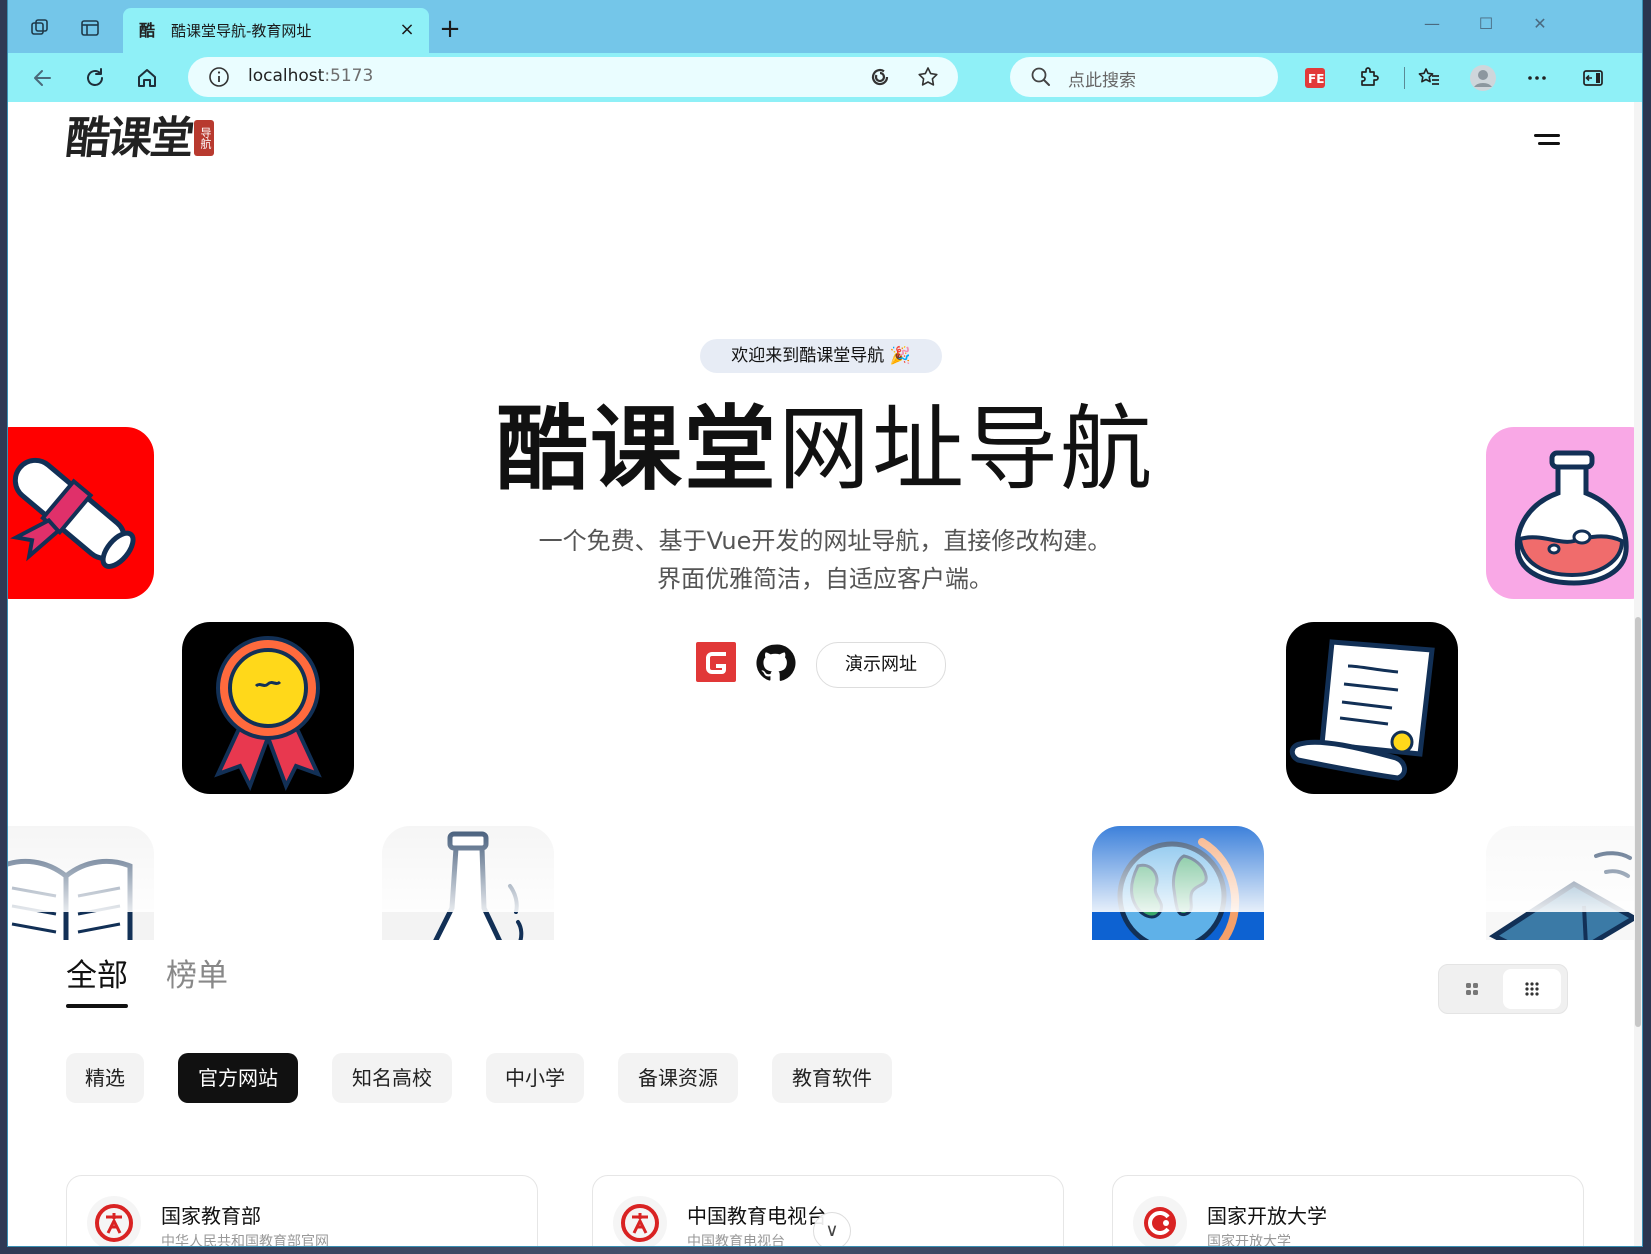  Describe the element at coordinates (832, 1078) in the screenshot. I see `category-chip-edu-software: 教育软件` at that location.